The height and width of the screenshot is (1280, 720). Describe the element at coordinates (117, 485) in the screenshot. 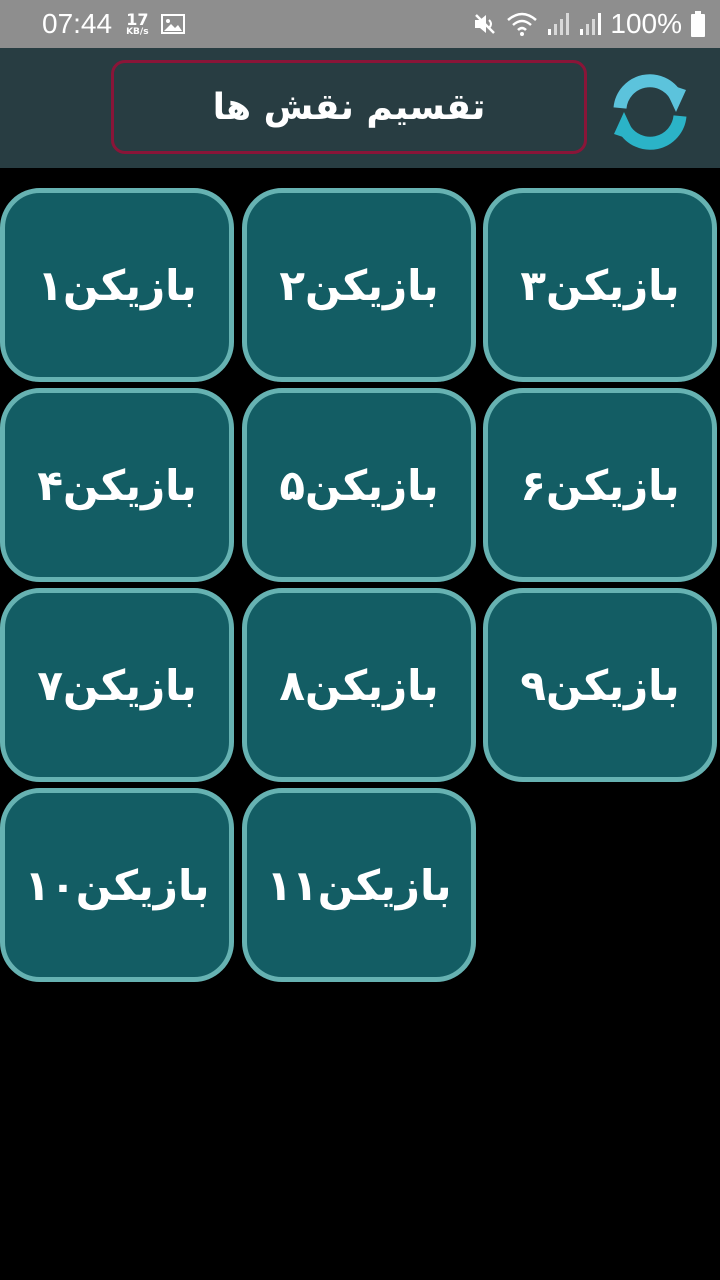

I see `player-button: بازیکن۴` at that location.